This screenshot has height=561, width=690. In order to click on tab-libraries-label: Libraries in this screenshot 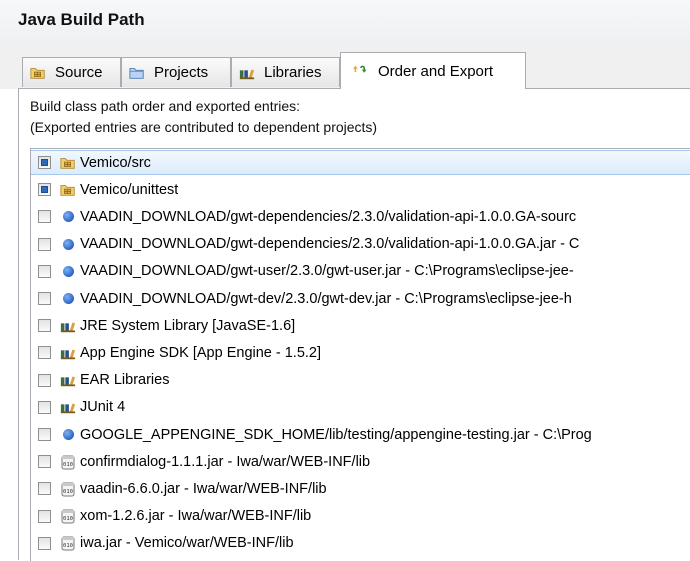, I will do `click(293, 72)`.